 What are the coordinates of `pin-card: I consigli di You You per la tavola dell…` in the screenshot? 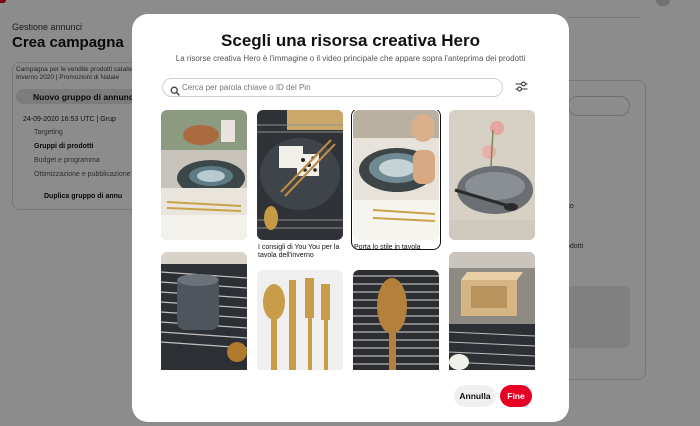 It's located at (300, 185).